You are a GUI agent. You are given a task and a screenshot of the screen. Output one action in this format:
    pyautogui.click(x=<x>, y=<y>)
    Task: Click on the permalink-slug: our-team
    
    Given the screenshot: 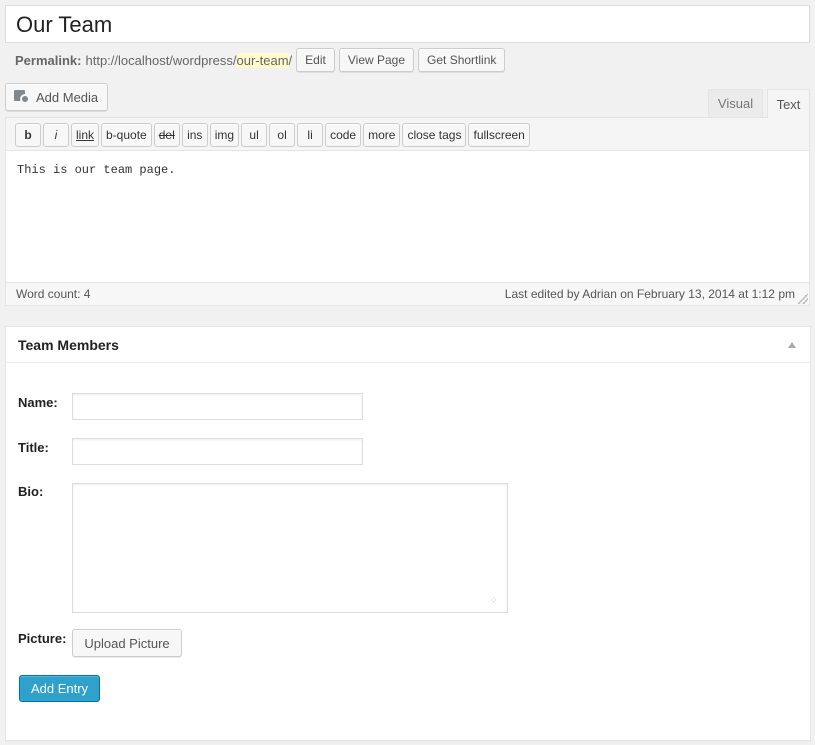 What is the action you would take?
    pyautogui.click(x=262, y=60)
    